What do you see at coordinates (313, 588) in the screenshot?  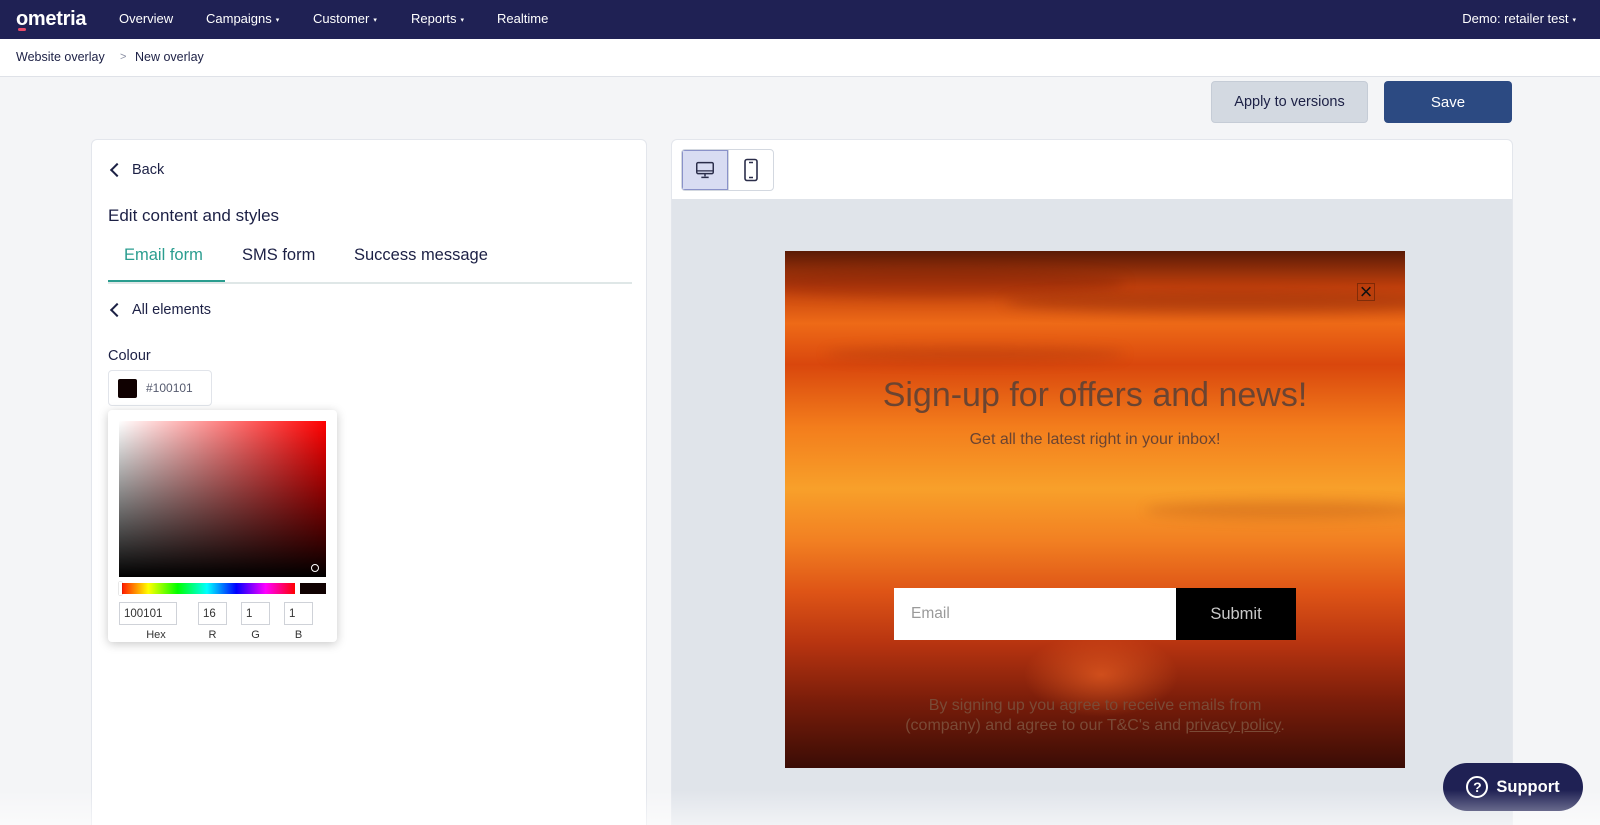 I see `colour-preview` at bounding box center [313, 588].